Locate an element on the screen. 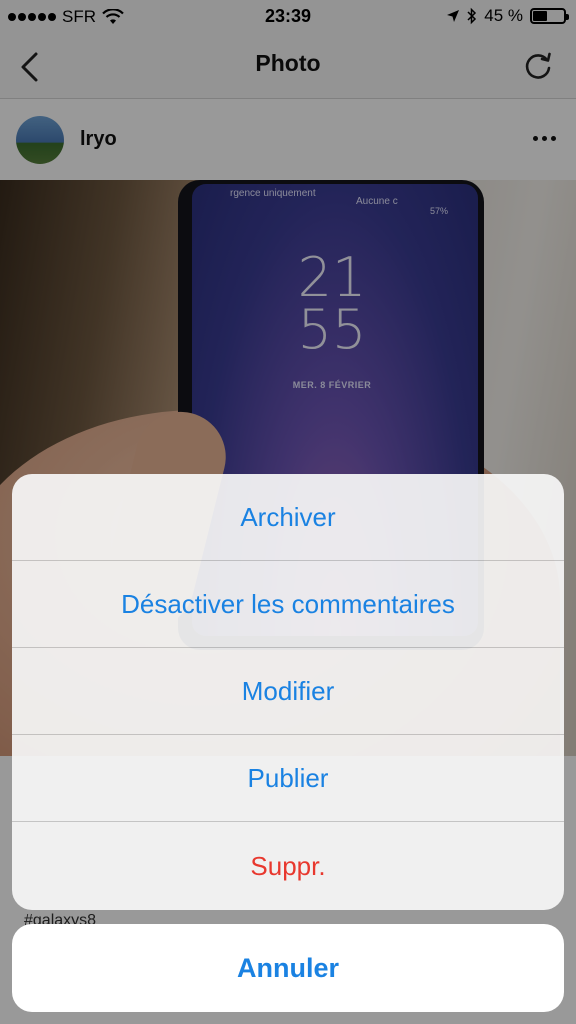 The height and width of the screenshot is (1024, 576). publish-button: Publier is located at coordinates (288, 778).